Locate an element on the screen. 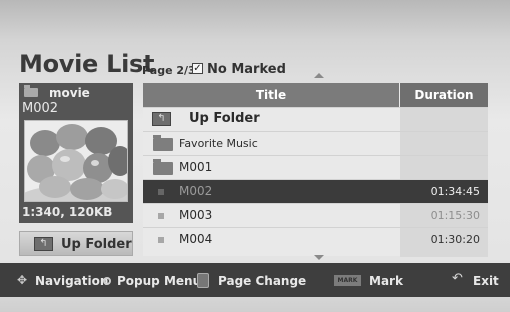 This screenshot has width=510, height=312. row-title: M002 is located at coordinates (196, 191).